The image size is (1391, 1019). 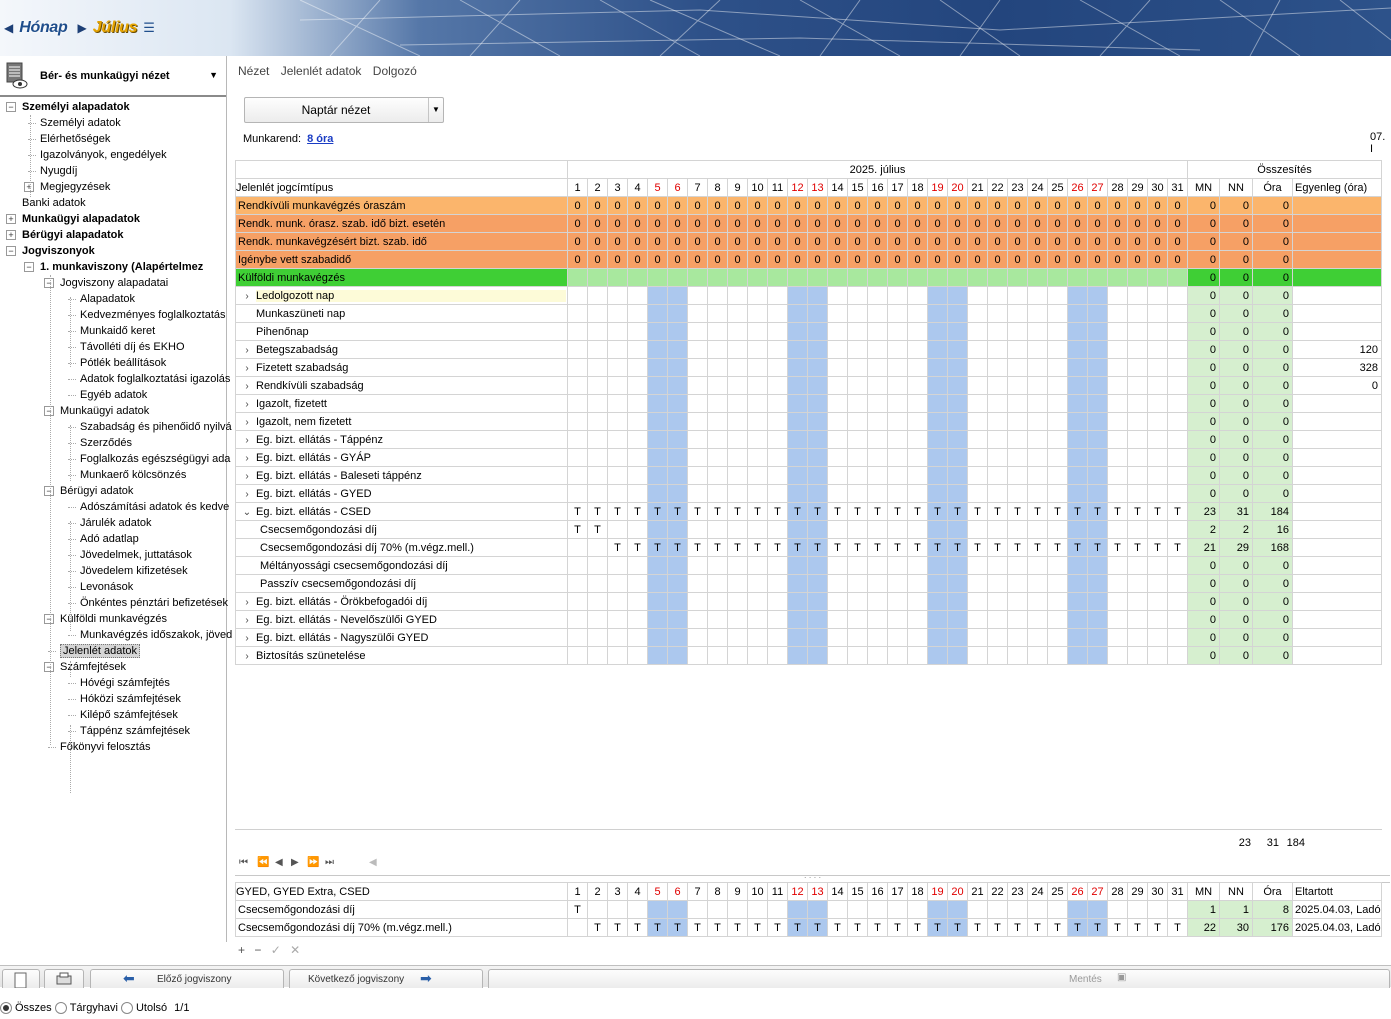 What do you see at coordinates (320, 139) in the screenshot?
I see `work-schedule-link: 8 óra` at bounding box center [320, 139].